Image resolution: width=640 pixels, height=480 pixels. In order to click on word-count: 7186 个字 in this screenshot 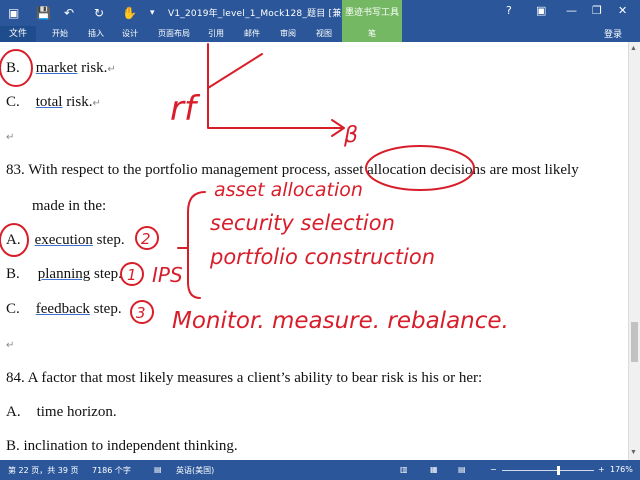, I will do `click(111, 470)`.